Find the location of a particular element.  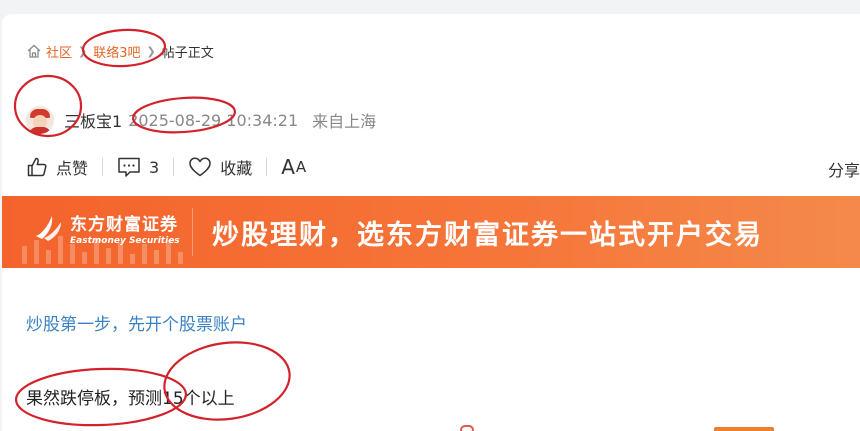

bottom-image-shape is located at coordinates (467, 428).